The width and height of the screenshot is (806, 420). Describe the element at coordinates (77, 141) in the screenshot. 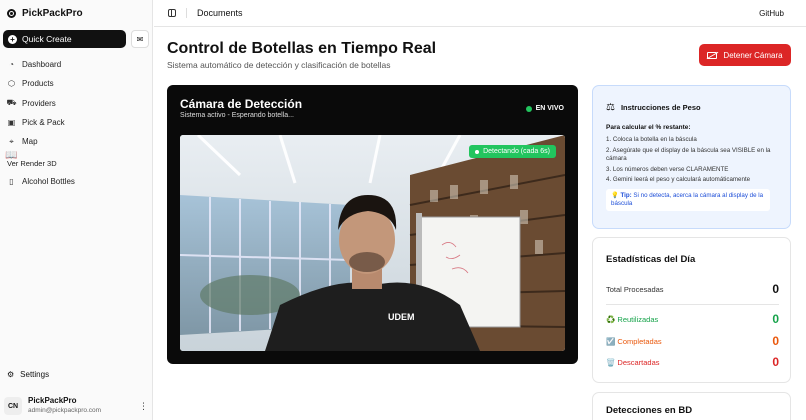

I see `sidebar-item-map: ⌖ Map` at that location.